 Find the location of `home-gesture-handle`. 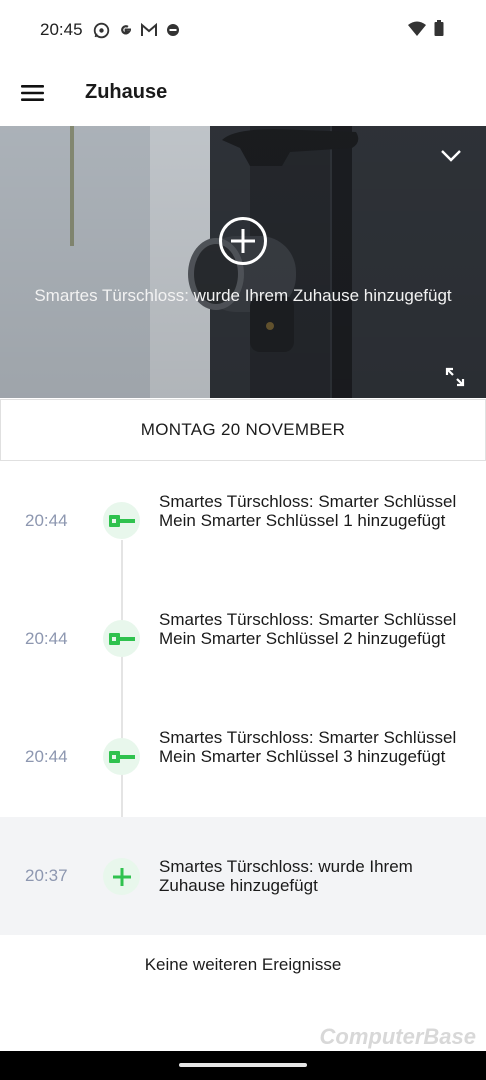

home-gesture-handle is located at coordinates (243, 1065).